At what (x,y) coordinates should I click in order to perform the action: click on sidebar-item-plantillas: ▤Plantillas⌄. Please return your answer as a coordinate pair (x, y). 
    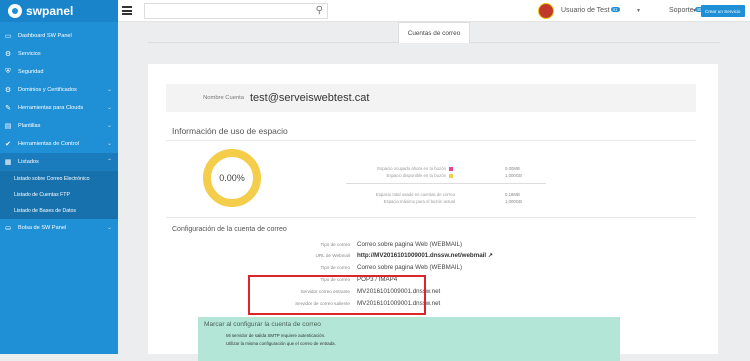
    Looking at the image, I should click on (59, 126).